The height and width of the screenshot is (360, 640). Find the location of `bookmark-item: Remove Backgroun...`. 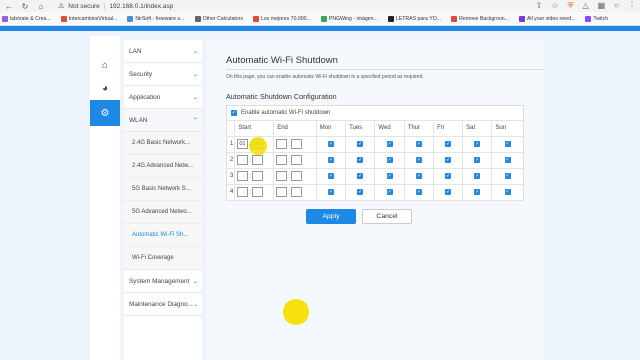

bookmark-item: Remove Backgroun... is located at coordinates (480, 18).